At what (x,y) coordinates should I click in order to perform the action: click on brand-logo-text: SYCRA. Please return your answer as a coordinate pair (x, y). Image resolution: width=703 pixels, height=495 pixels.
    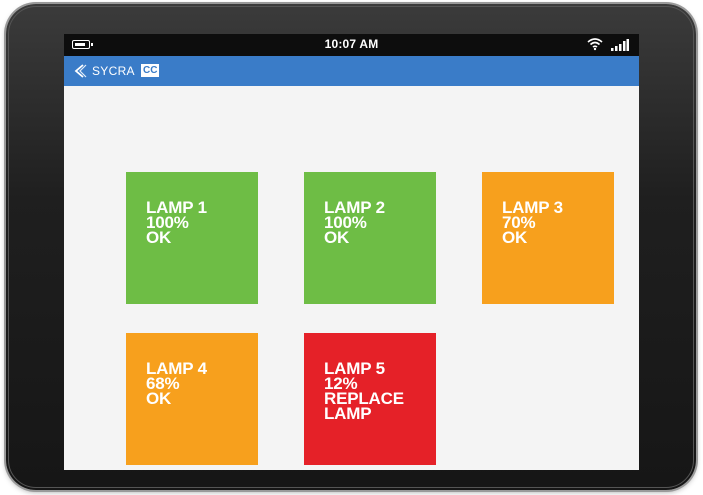
    Looking at the image, I should click on (113, 71).